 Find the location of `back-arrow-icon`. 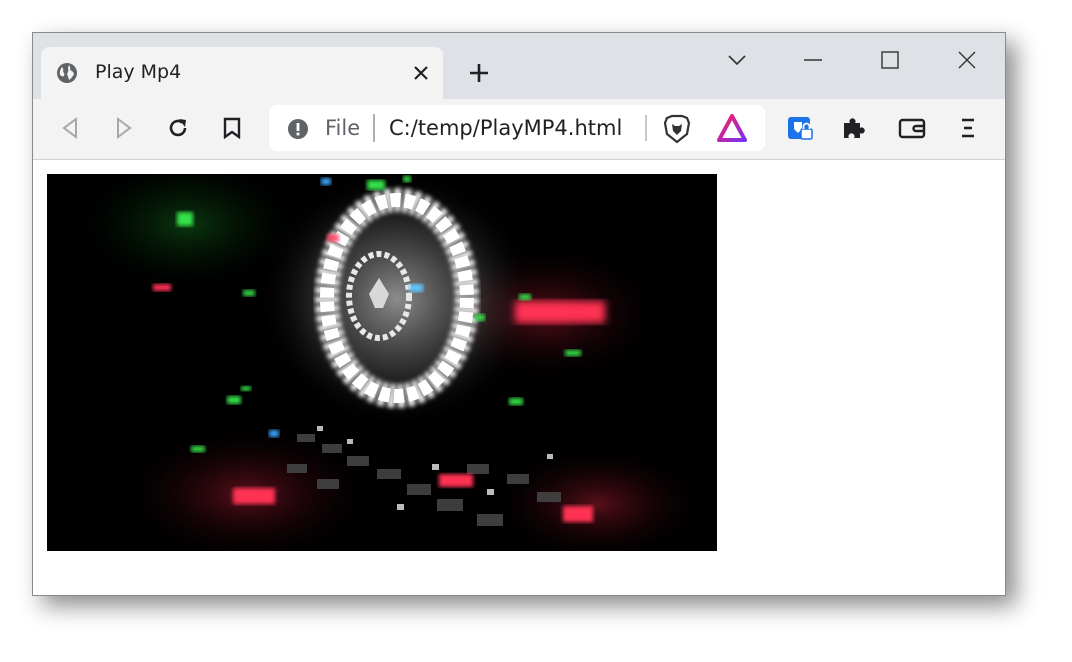

back-arrow-icon is located at coordinates (70, 128).